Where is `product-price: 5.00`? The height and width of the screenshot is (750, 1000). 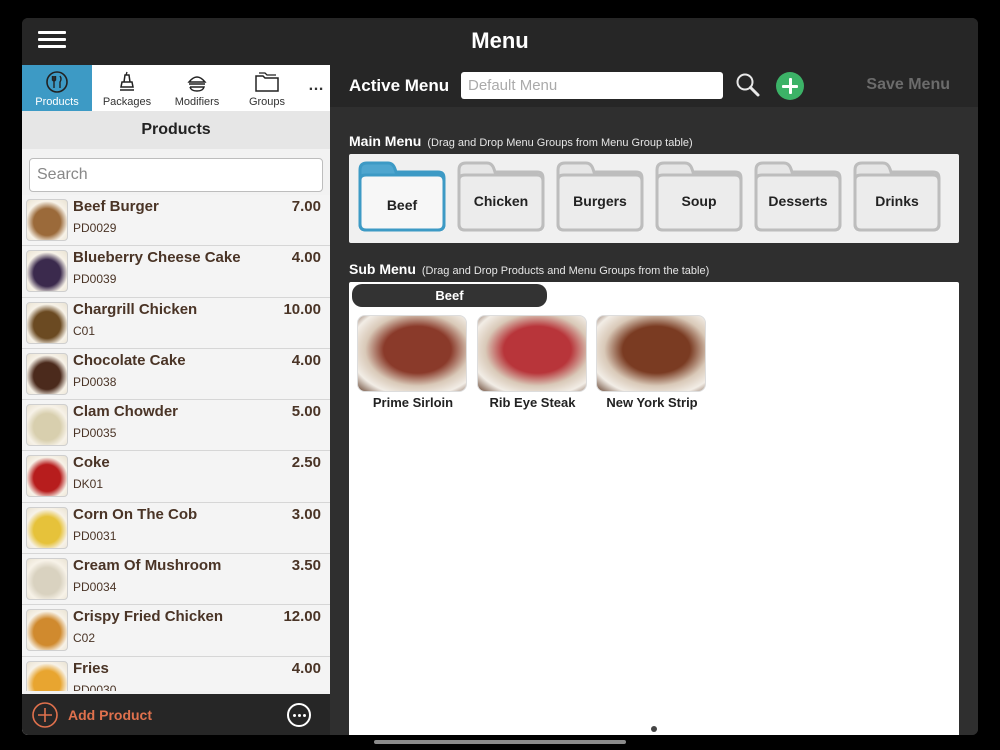
product-price: 5.00 is located at coordinates (306, 412).